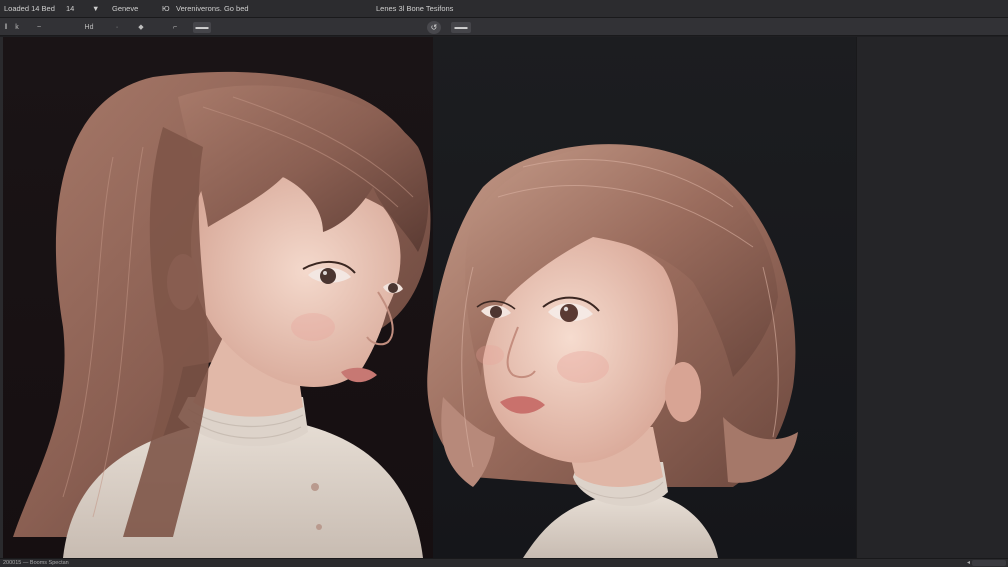 The height and width of the screenshot is (567, 1008). I want to click on menu-item-layers: Lenes 3l Bone Tesifons, so click(414, 8).